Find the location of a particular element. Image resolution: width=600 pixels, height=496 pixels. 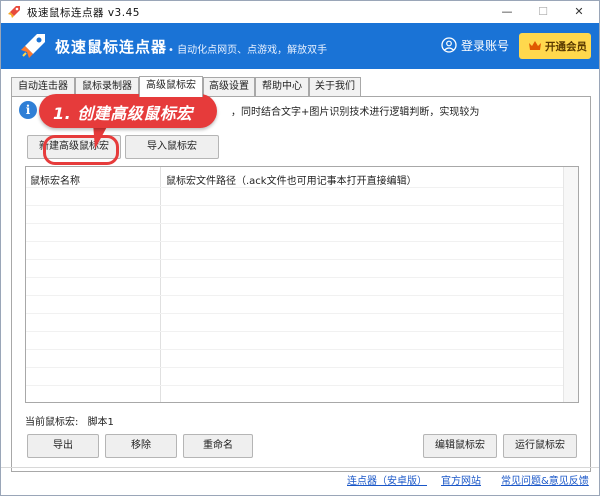

app-header: 极速鼠标连点器 • 自动化点网页、点游戏，解放双手 登录账号 开通会员 is located at coordinates (300, 46).